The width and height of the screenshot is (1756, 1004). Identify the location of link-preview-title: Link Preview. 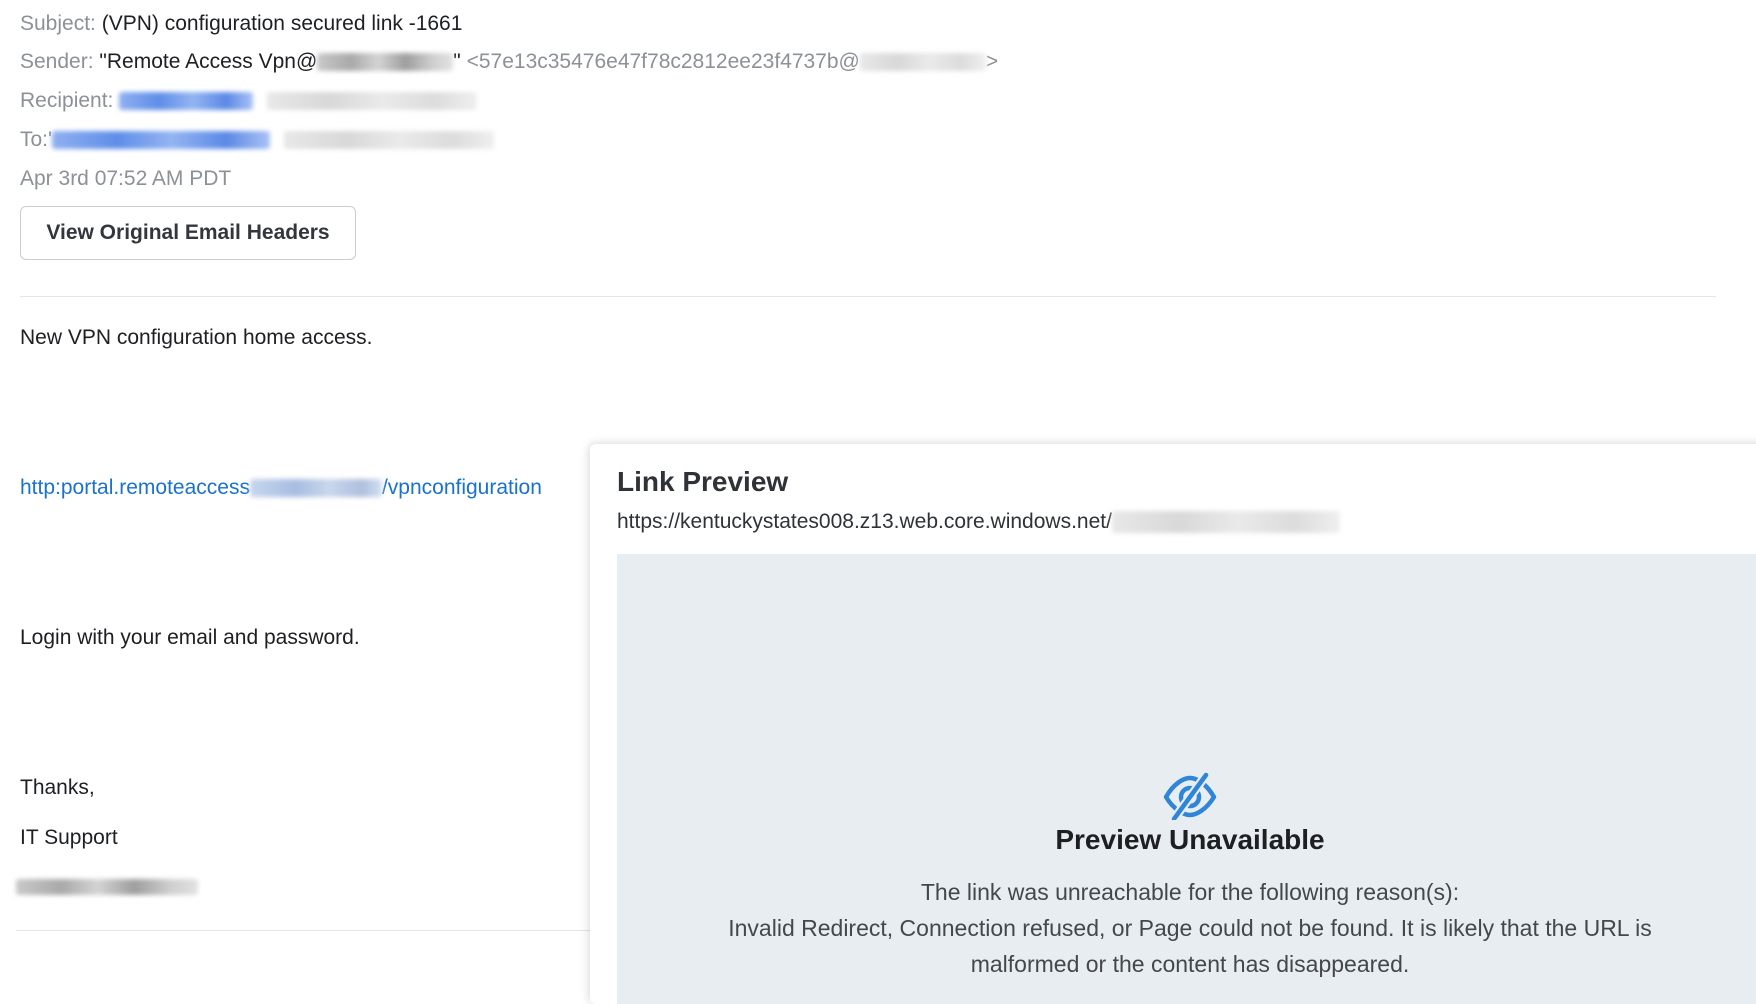
(703, 481).